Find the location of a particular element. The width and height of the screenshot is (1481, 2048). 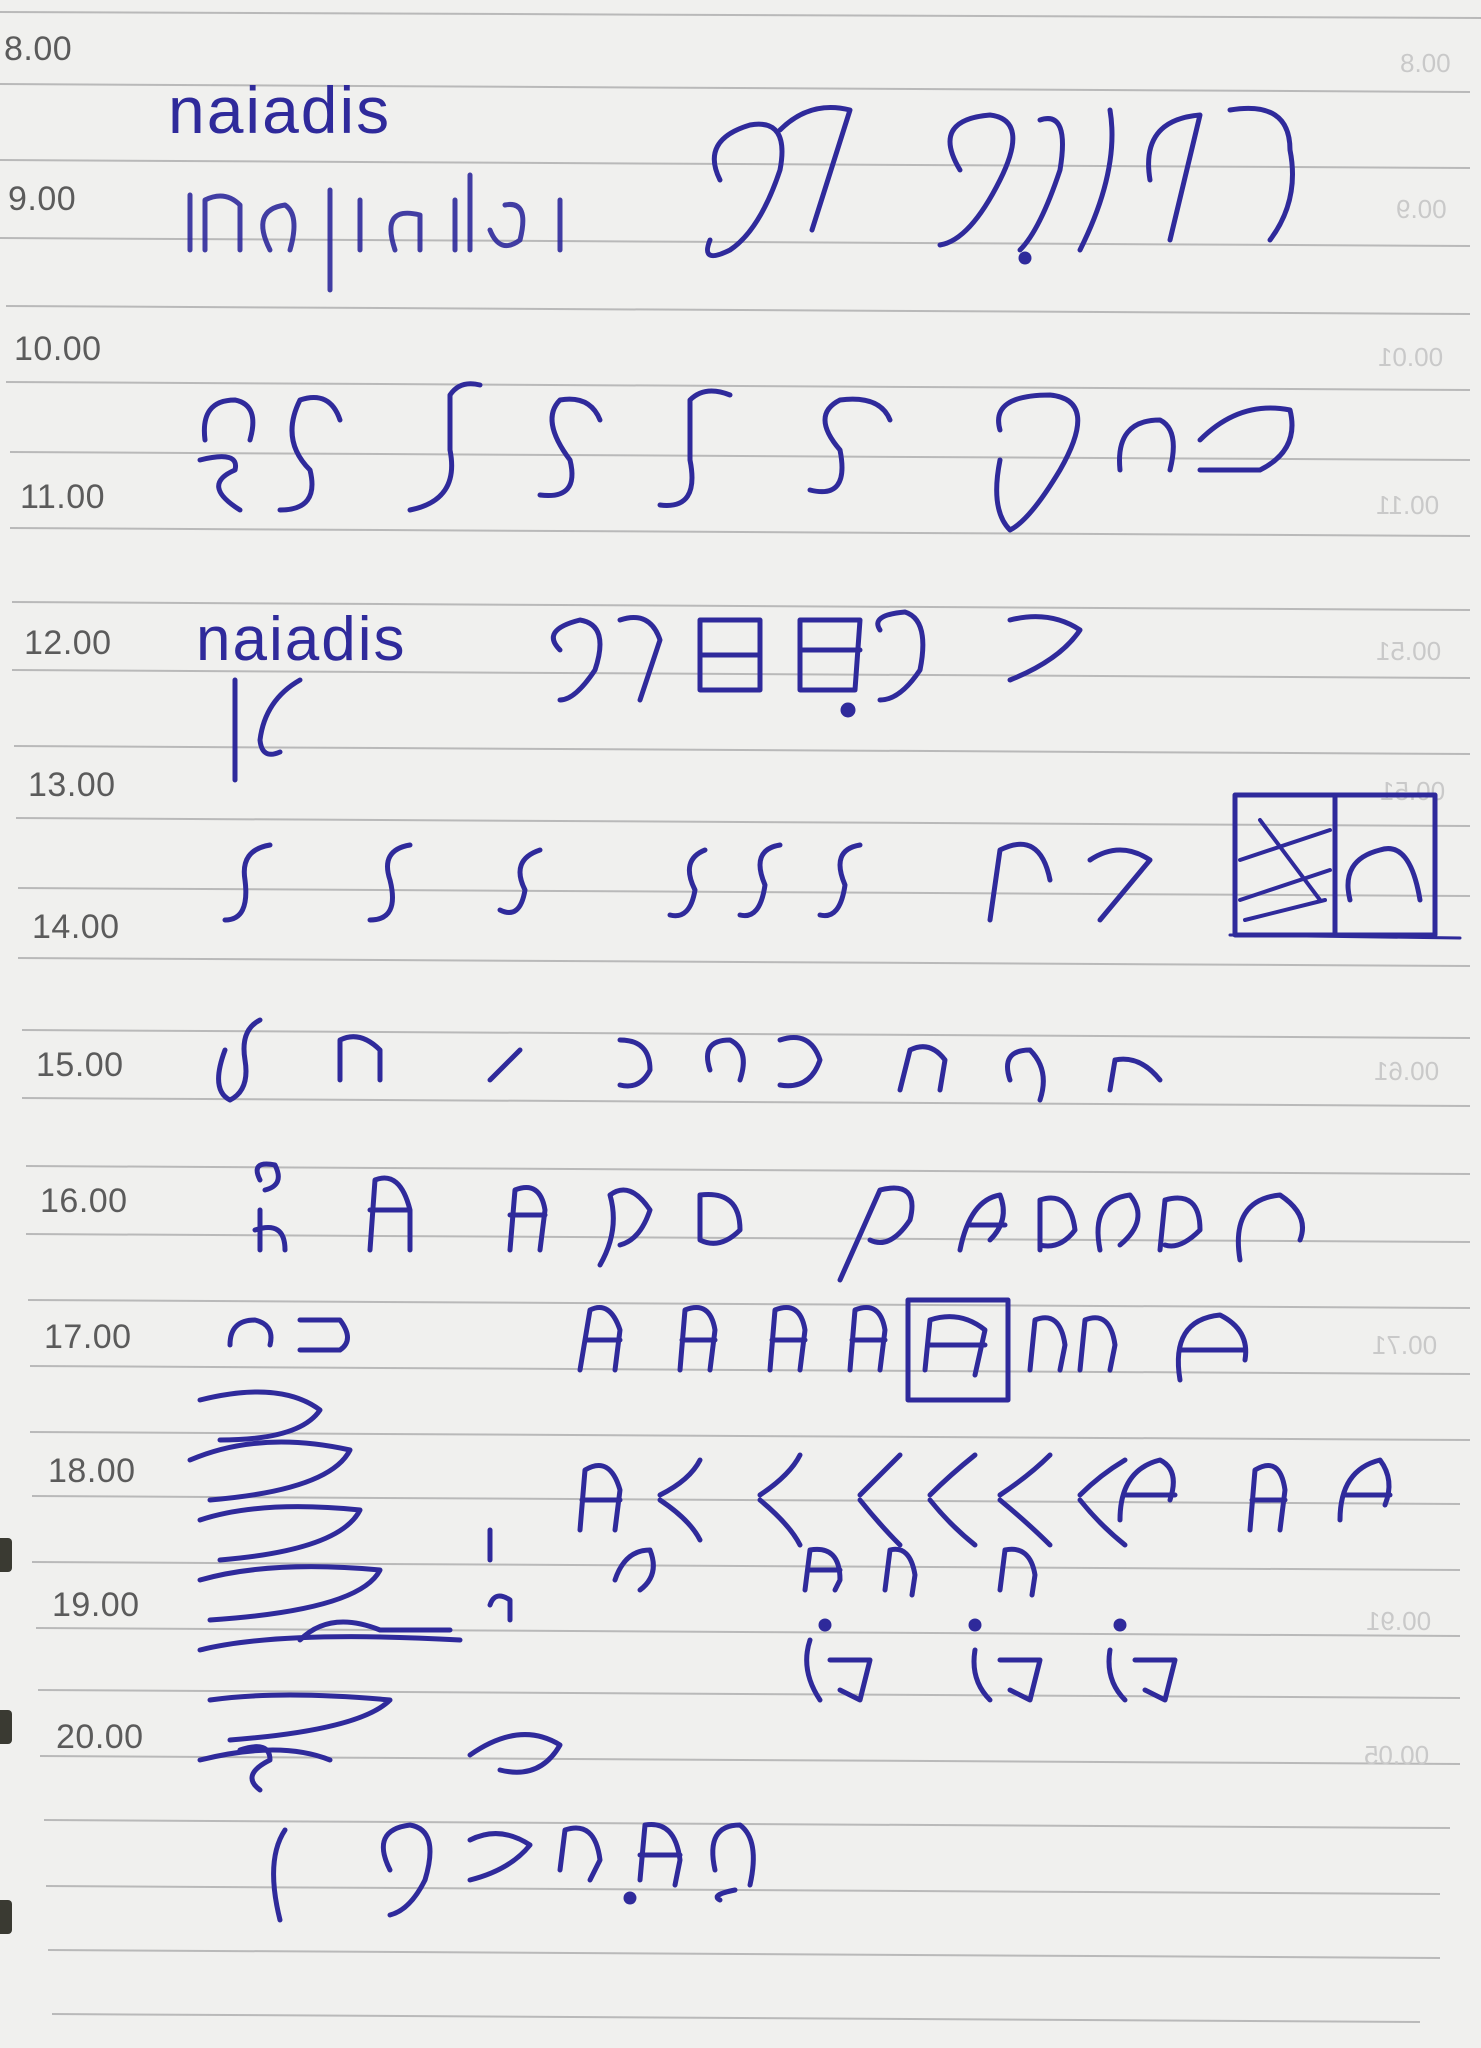

mirrored-word-strokes is located at coordinates (375, 232).